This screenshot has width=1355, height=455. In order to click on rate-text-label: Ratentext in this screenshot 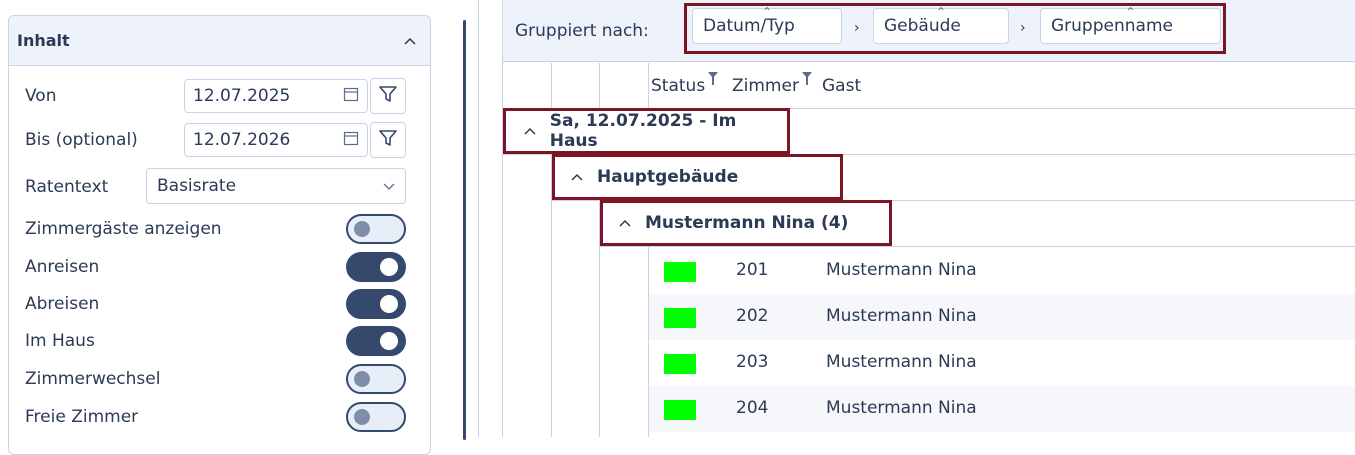, I will do `click(67, 187)`.